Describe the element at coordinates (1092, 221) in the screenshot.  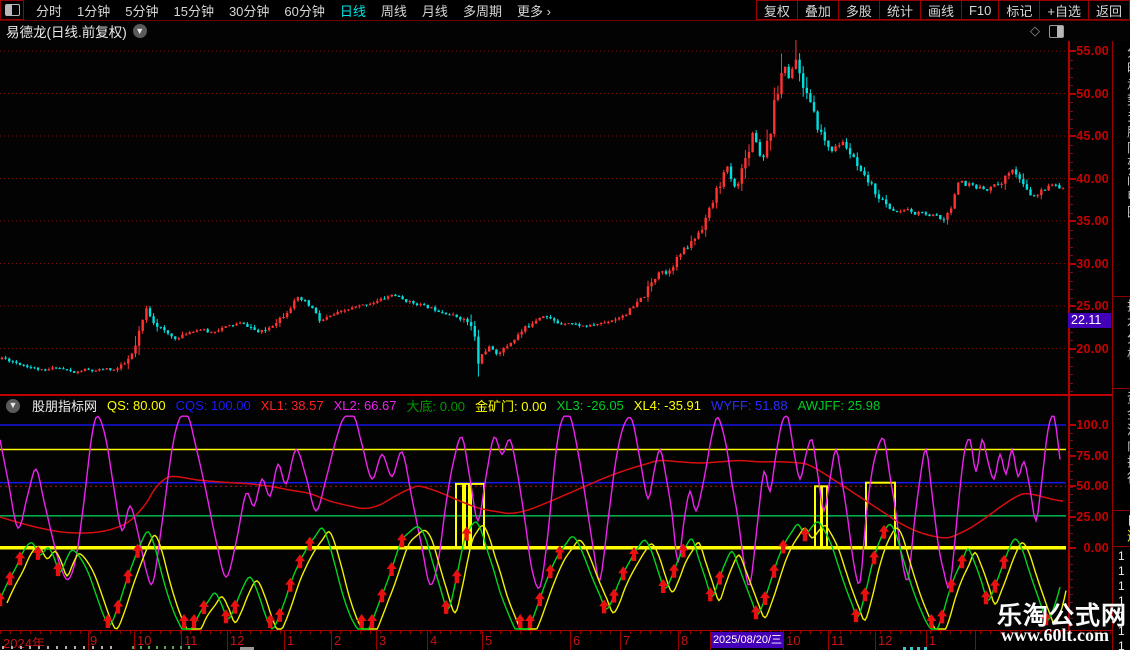
I see `price-tick-label: 35.00` at that location.